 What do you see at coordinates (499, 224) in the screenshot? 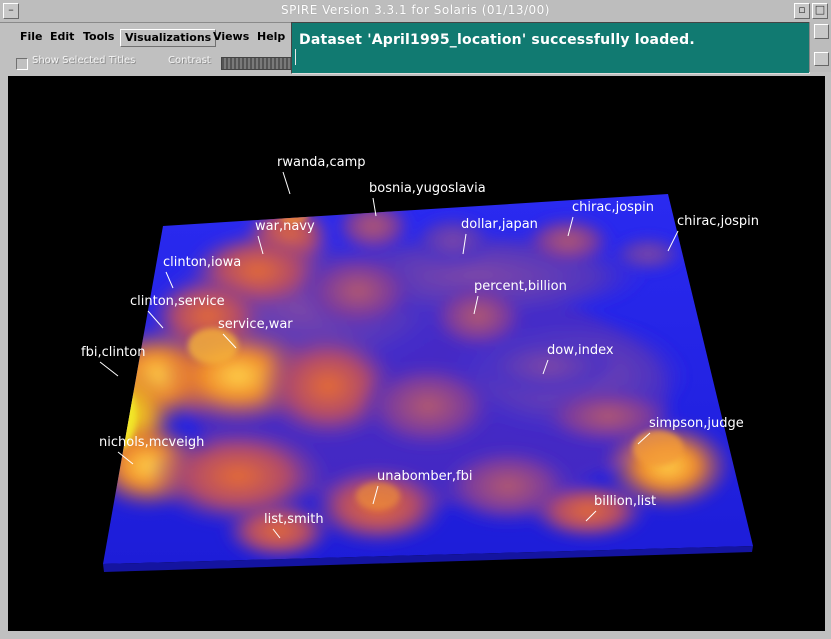
I see `topic-label: dollar,japan` at bounding box center [499, 224].